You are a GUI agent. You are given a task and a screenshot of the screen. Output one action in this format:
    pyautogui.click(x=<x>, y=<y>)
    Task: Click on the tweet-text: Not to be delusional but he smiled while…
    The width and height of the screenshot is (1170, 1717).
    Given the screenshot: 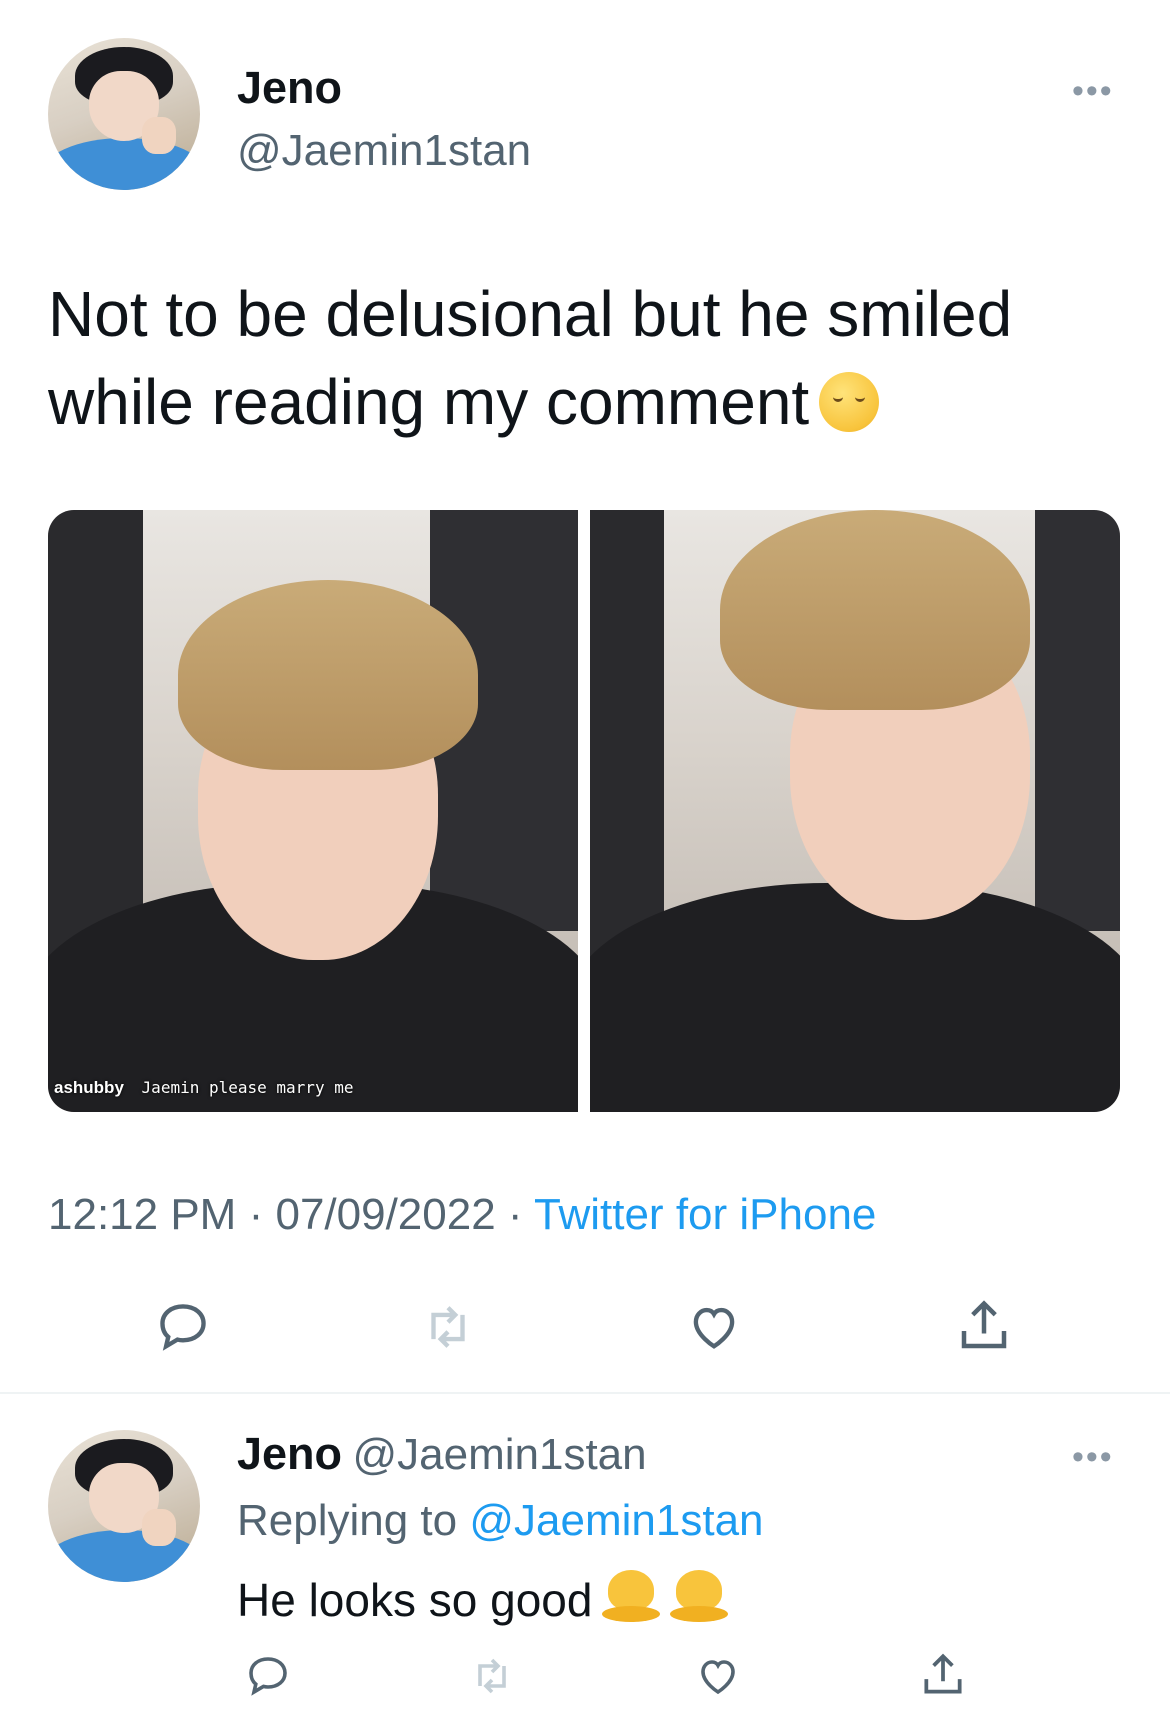 What is the action you would take?
    pyautogui.click(x=568, y=358)
    